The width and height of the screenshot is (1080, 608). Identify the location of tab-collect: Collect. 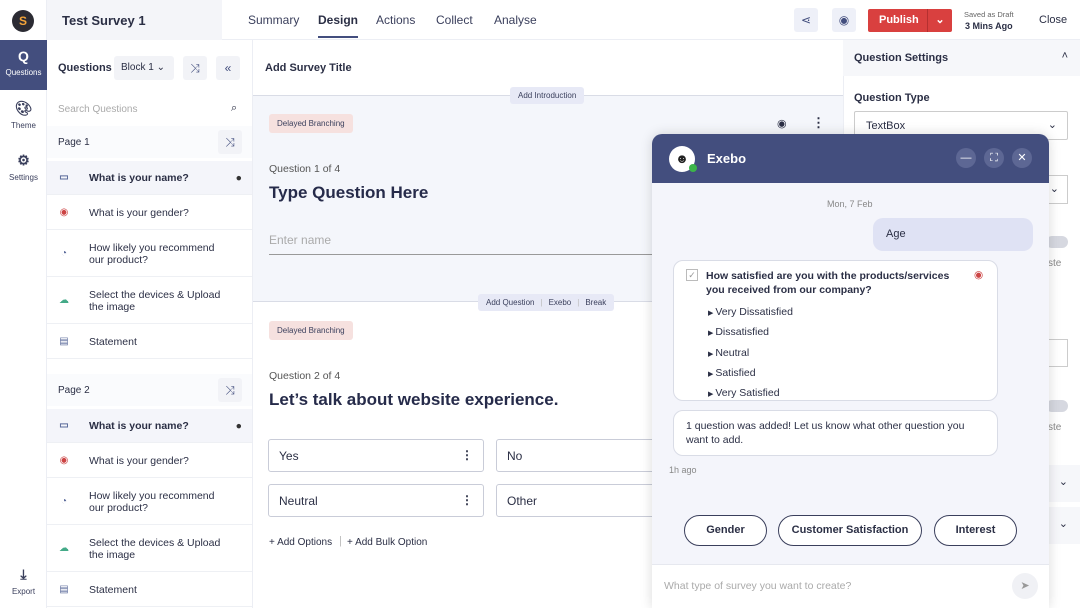
(454, 20).